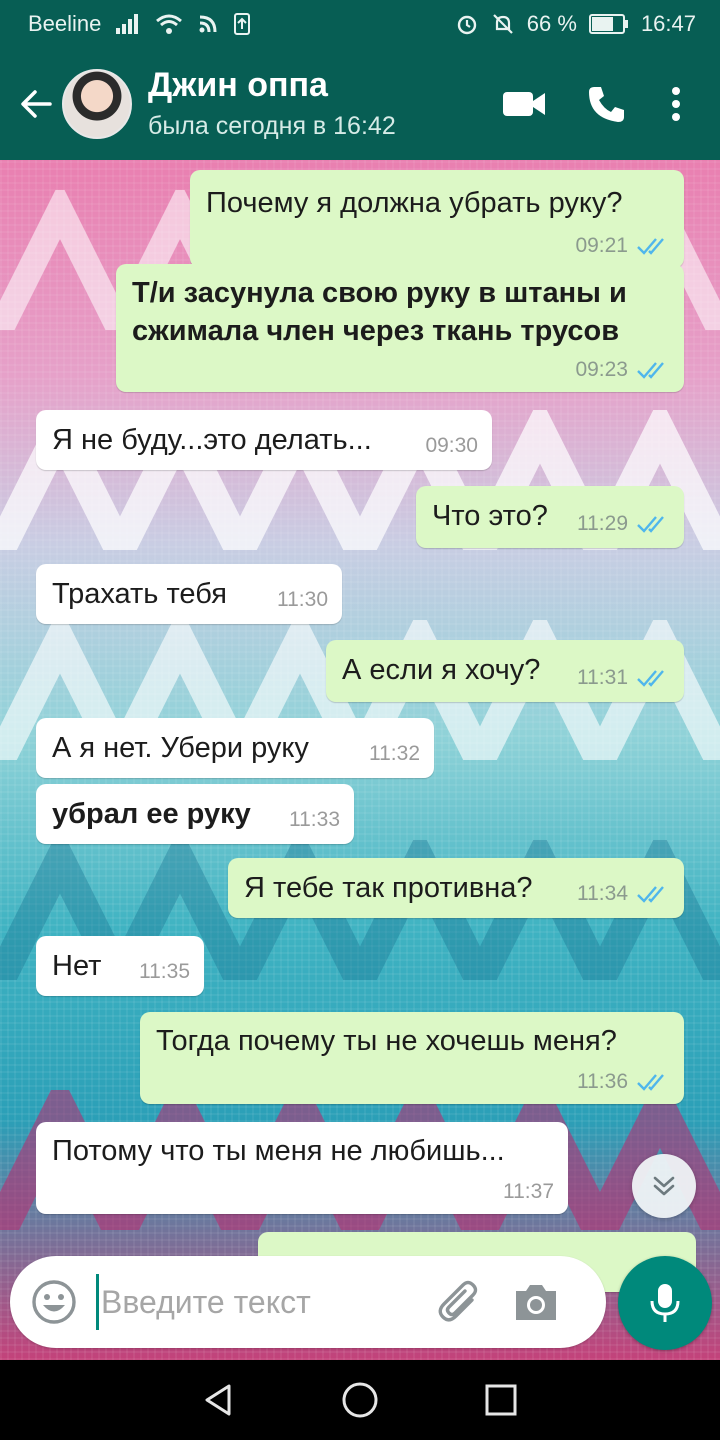  I want to click on chat-header: Джин оппа была сегодня в 16:42, so click(360, 104).